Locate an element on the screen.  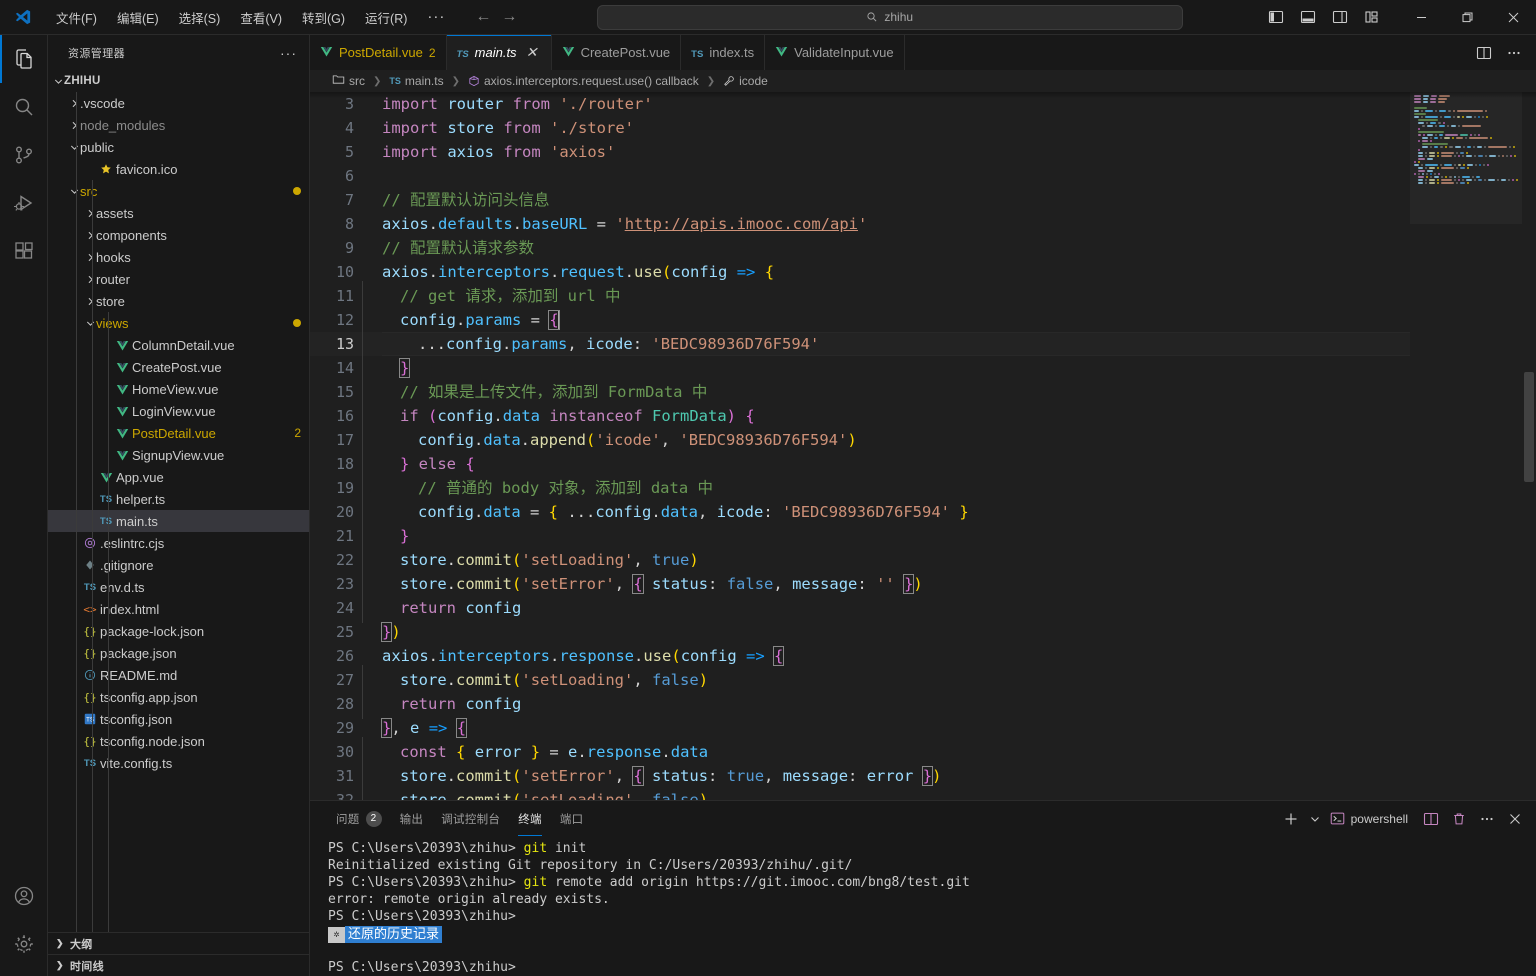
timeline-section: ❯ 时间线 is located at coordinates (178, 965).